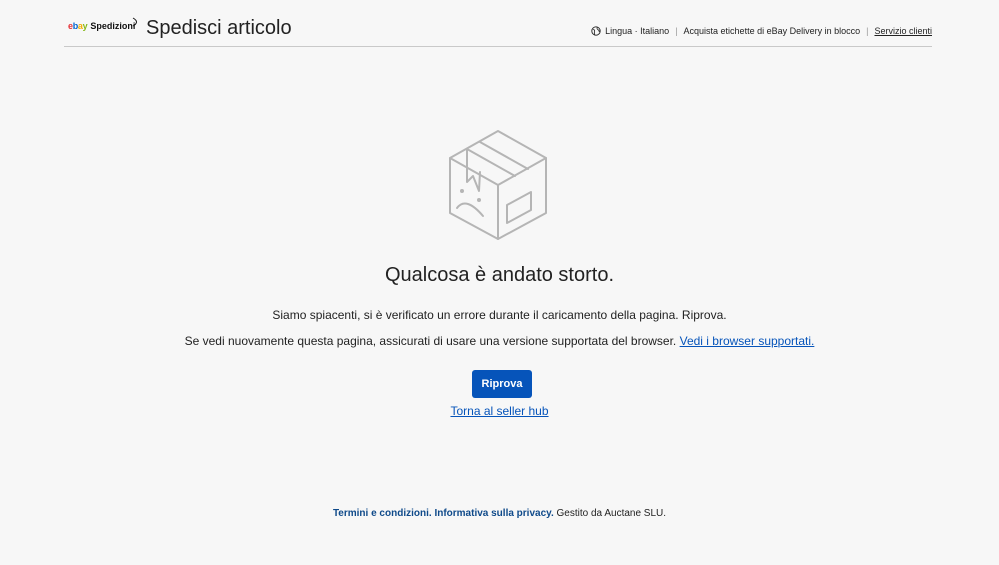  What do you see at coordinates (637, 31) in the screenshot?
I see `language-label: Lingua · Italiano` at bounding box center [637, 31].